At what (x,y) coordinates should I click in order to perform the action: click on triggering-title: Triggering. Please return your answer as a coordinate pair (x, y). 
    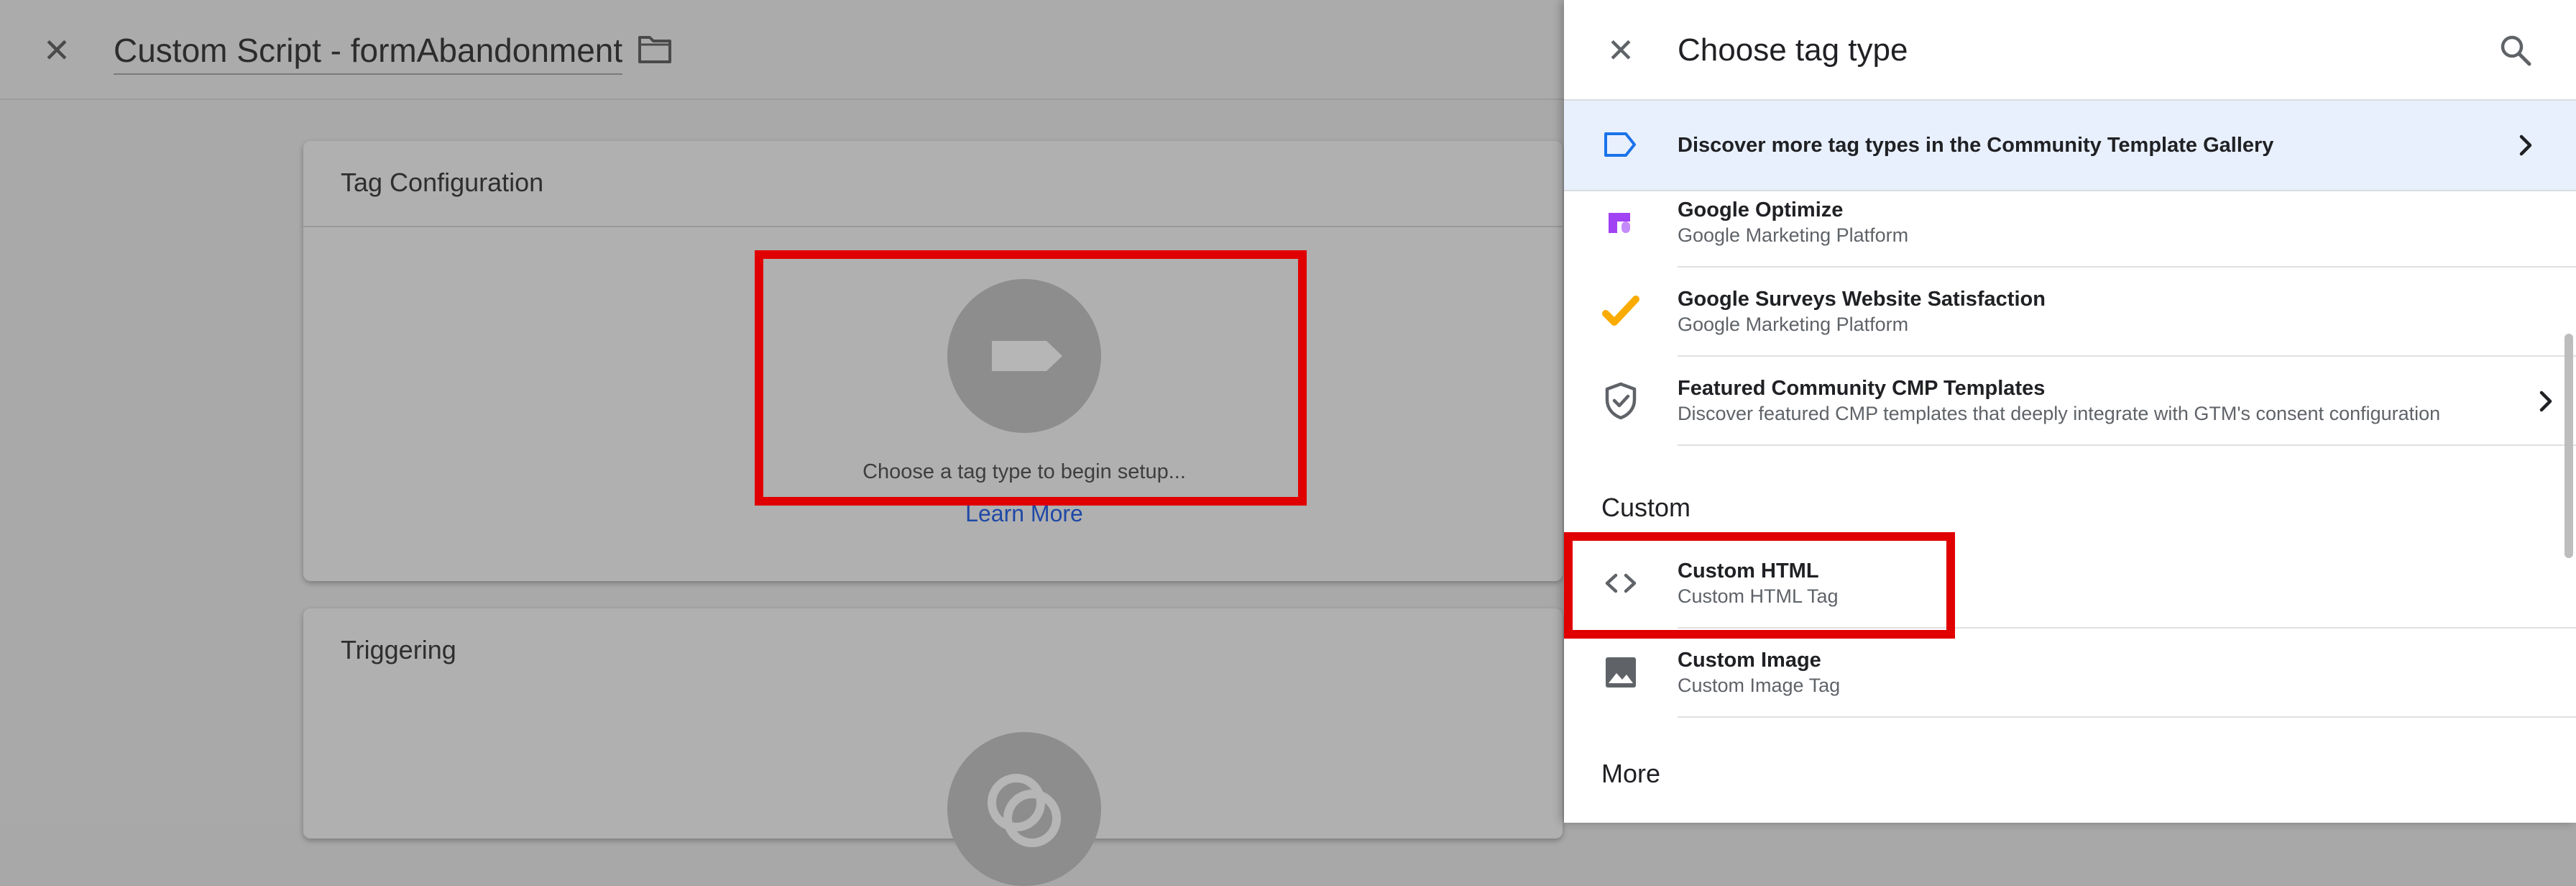
    Looking at the image, I should click on (398, 649).